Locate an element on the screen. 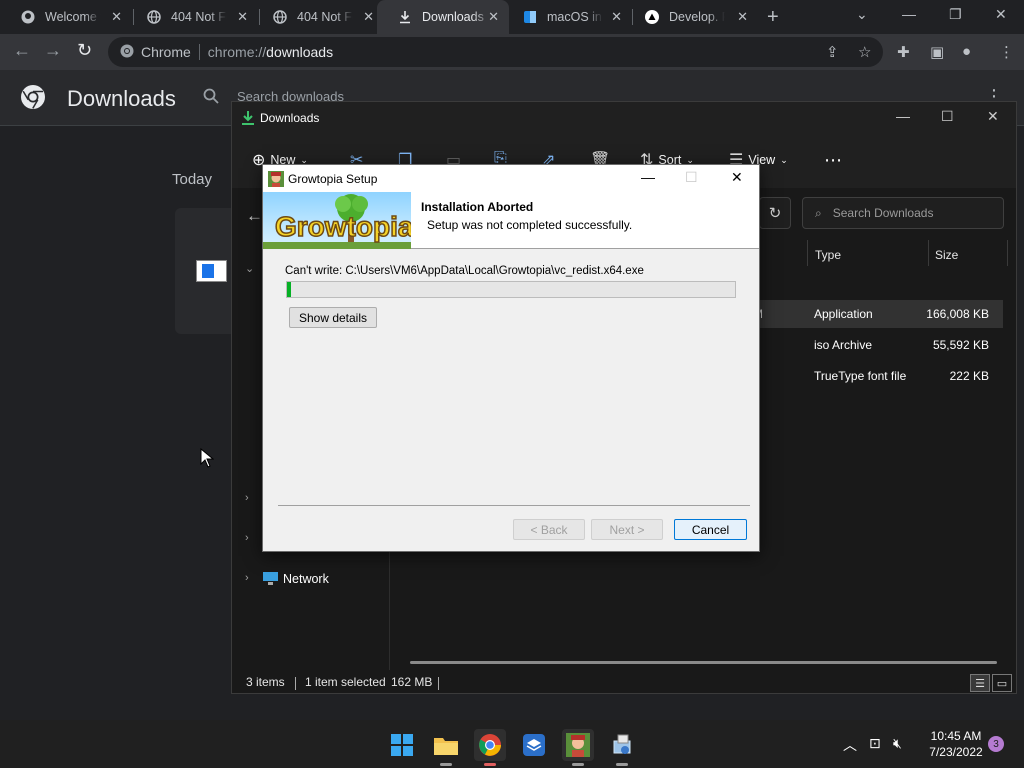 This screenshot has width=1024, height=768. next-button: Next > is located at coordinates (627, 529).